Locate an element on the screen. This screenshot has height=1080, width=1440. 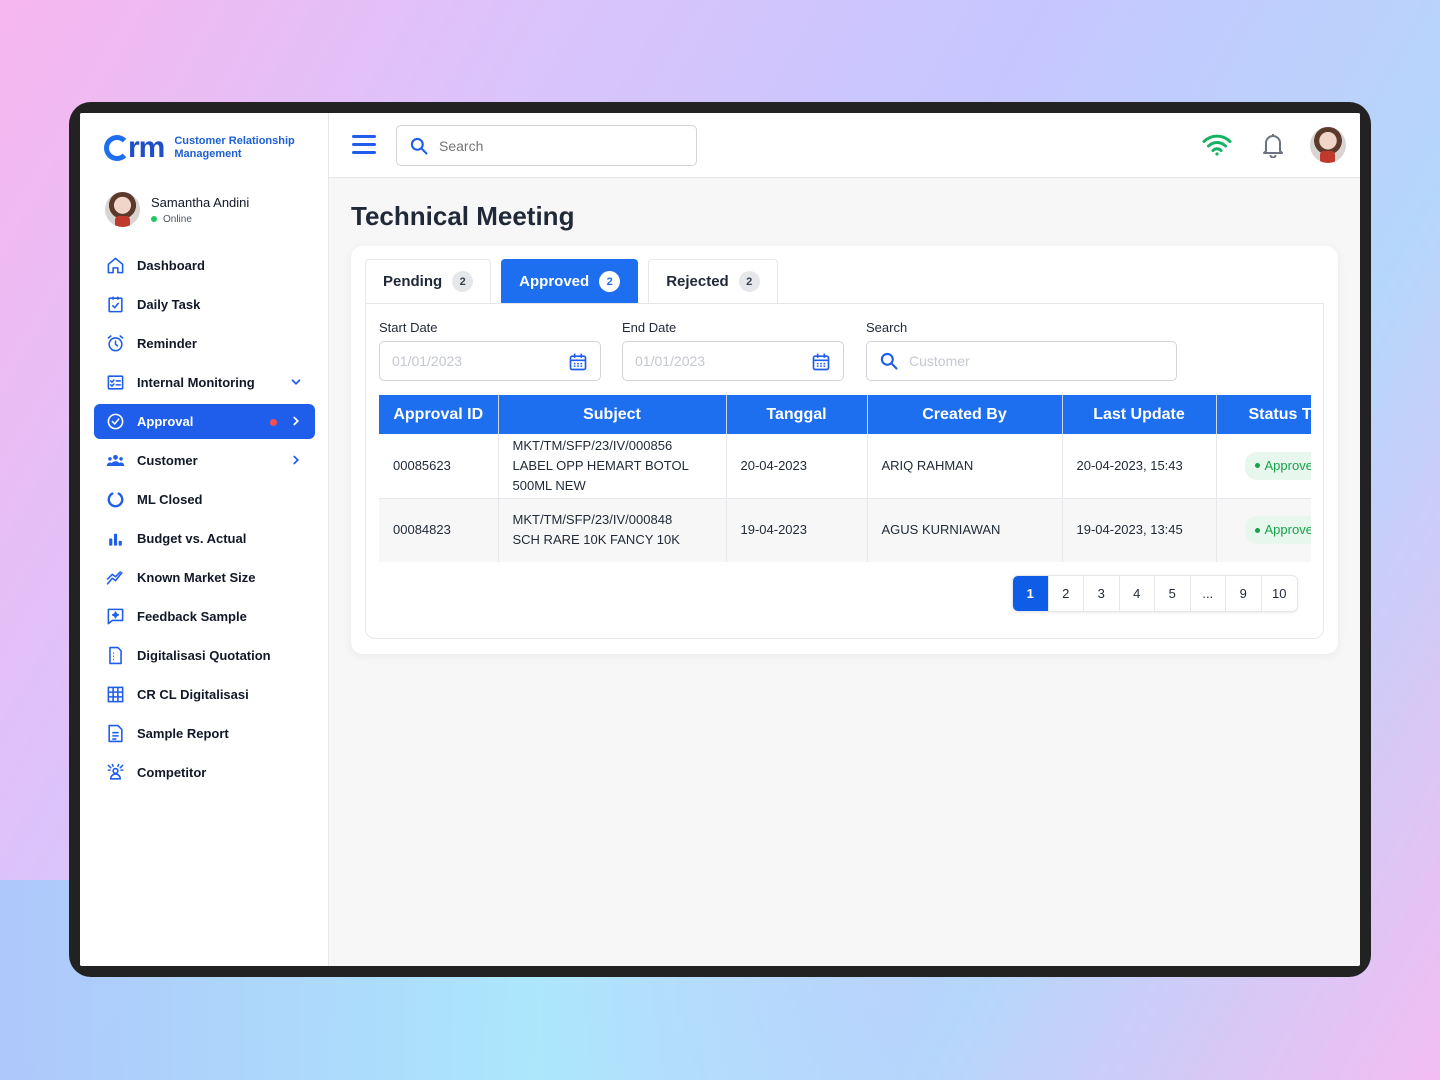
tab-rejected: Rejected 2 is located at coordinates (713, 281).